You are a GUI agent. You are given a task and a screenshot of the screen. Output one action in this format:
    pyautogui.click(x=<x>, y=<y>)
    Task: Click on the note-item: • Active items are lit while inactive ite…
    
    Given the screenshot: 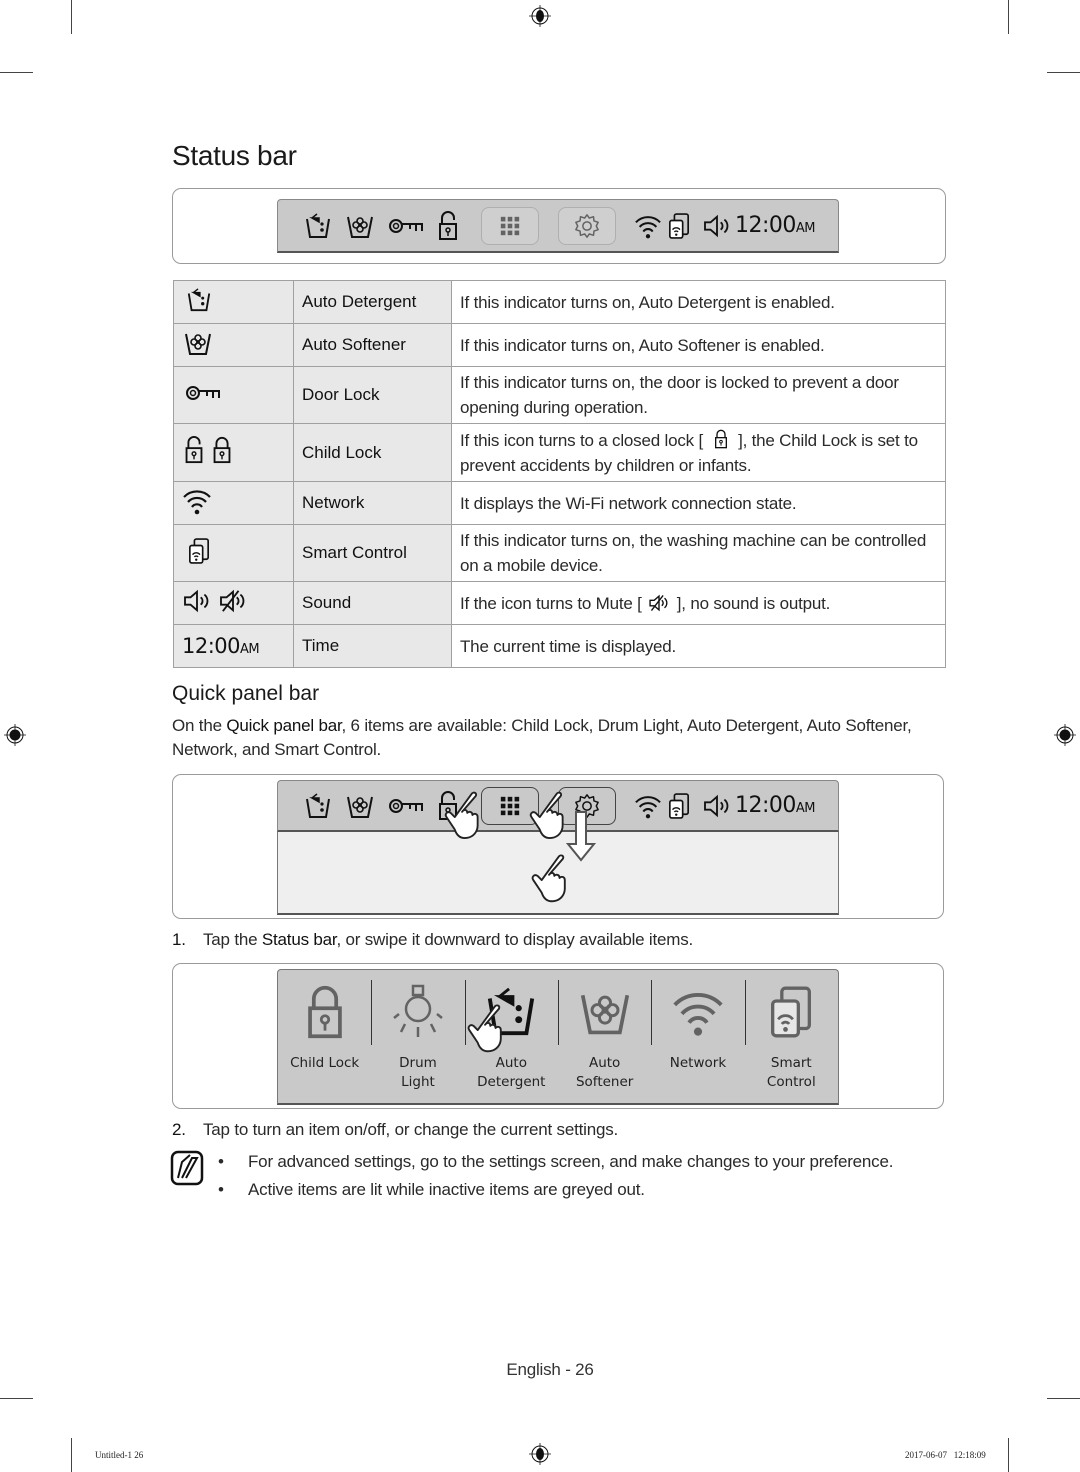 What is the action you would take?
    pyautogui.click(x=431, y=1189)
    